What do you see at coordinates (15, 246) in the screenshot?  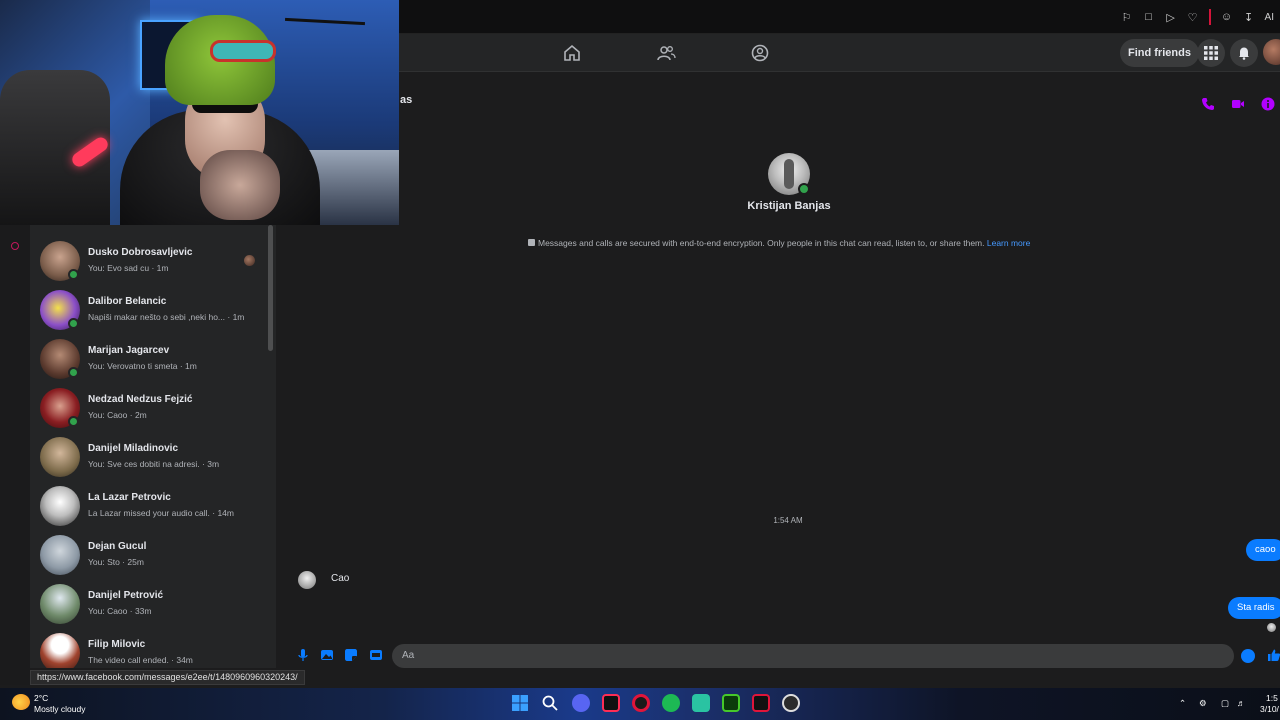 I see `rail-icon` at bounding box center [15, 246].